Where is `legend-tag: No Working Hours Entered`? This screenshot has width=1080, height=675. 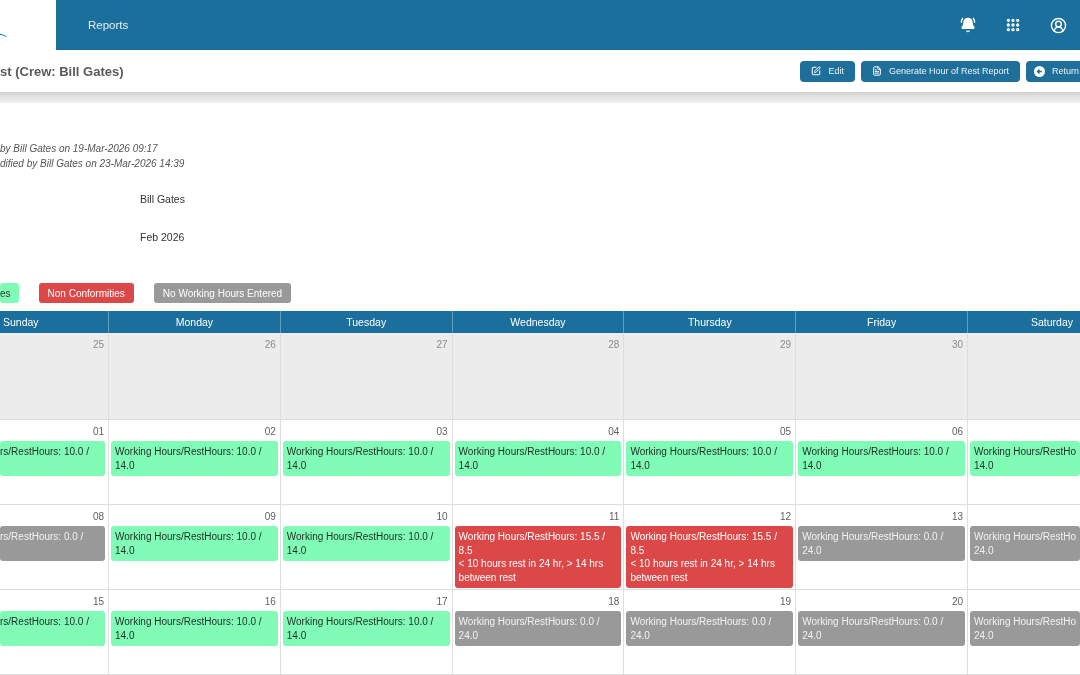 legend-tag: No Working Hours Entered is located at coordinates (222, 293).